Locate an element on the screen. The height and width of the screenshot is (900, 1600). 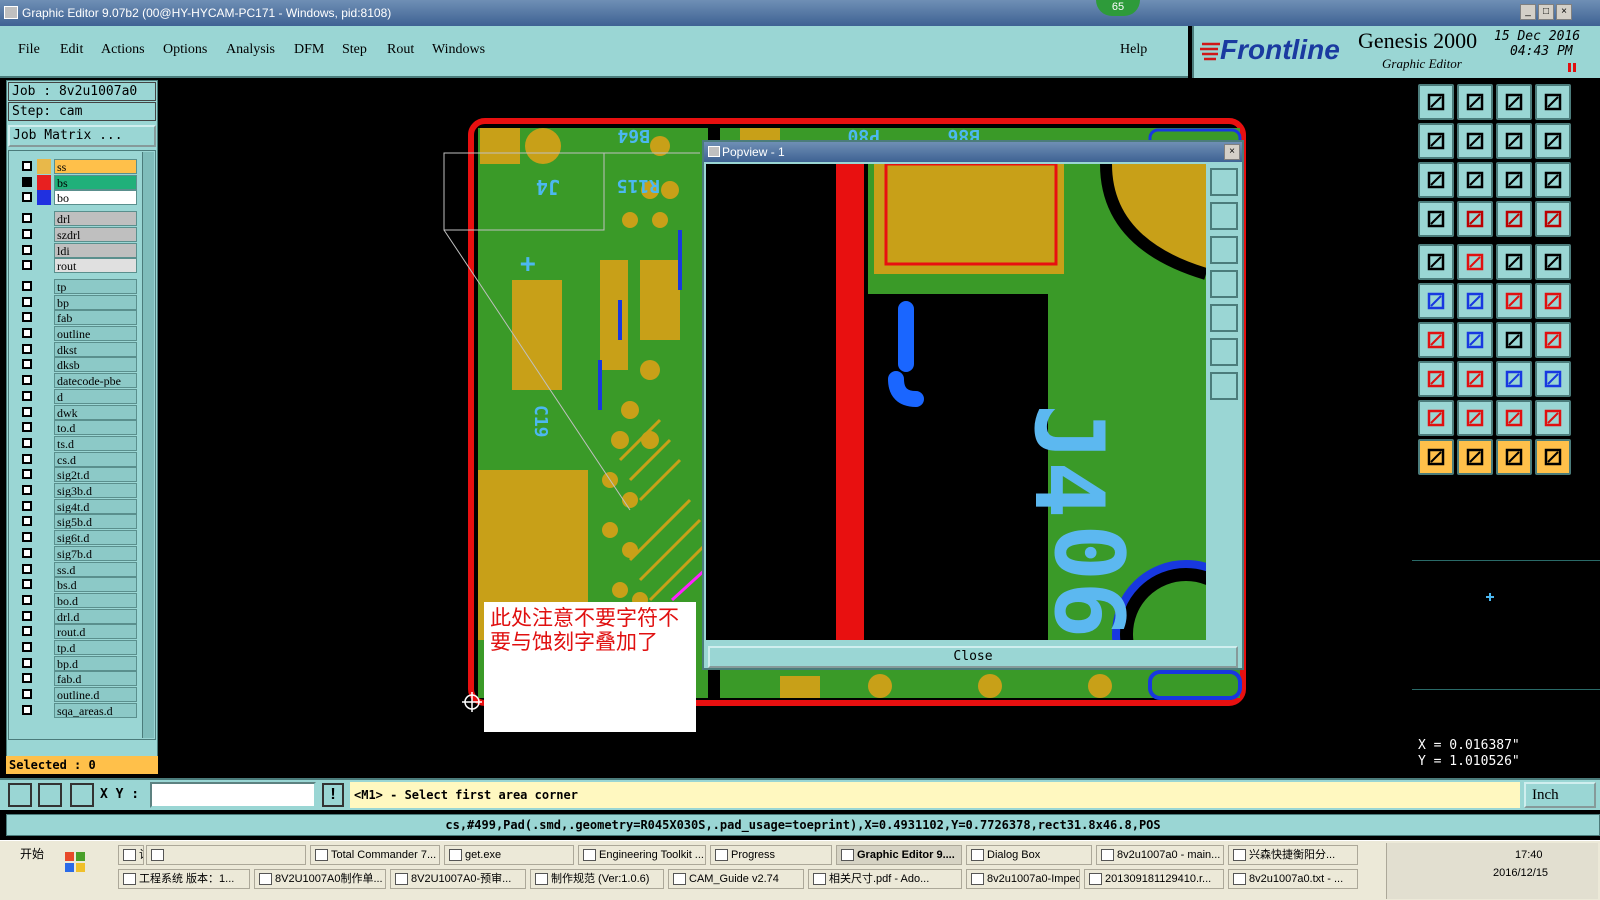
layer-name: bs.d is located at coordinates (95, 585).